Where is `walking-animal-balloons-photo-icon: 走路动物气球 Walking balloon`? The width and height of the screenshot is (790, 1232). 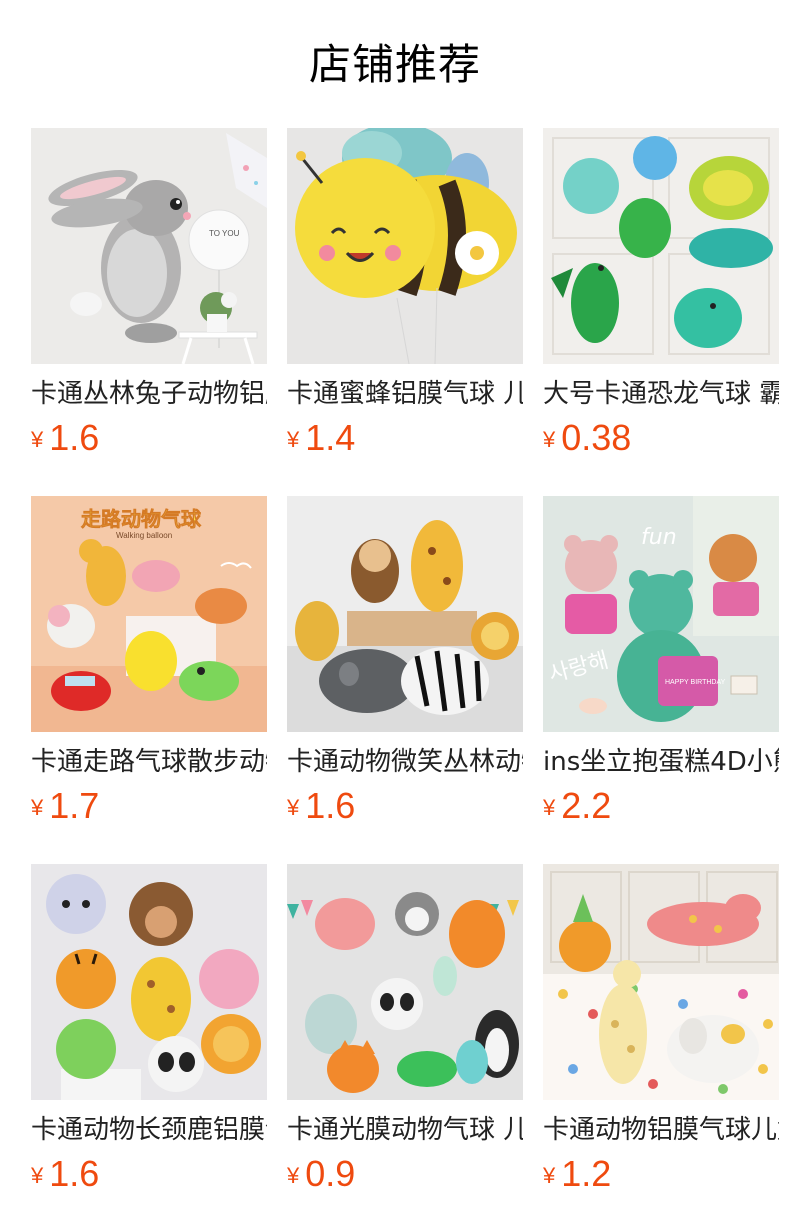
walking-animal-balloons-photo-icon: 走路动物气球 Walking balloon is located at coordinates (149, 614).